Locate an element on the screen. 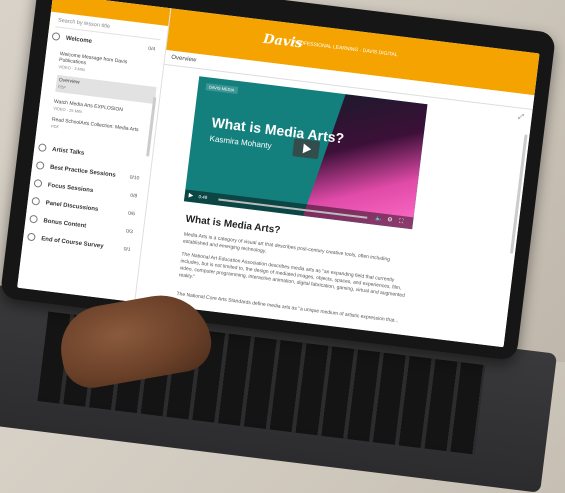 The height and width of the screenshot is (493, 565). video-time: 0:49 is located at coordinates (203, 197).